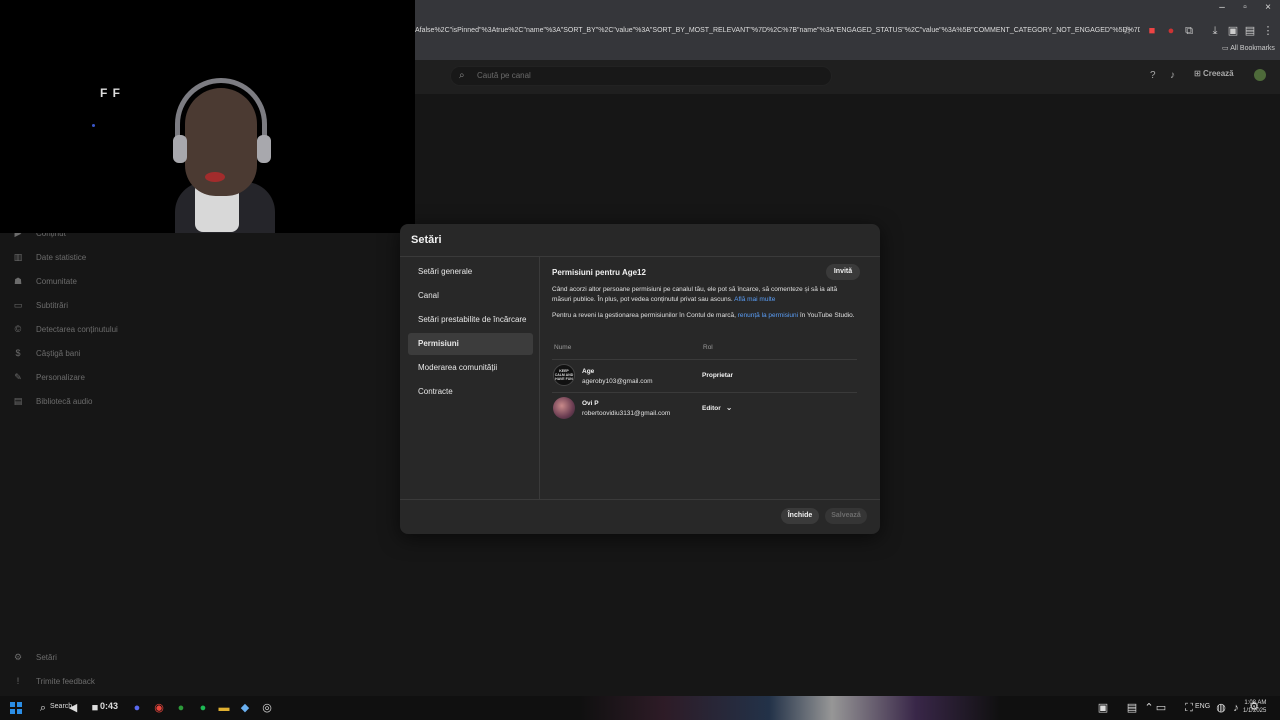 The image size is (1280, 720). I want to click on learn-more-link: Află mai multe, so click(754, 299).